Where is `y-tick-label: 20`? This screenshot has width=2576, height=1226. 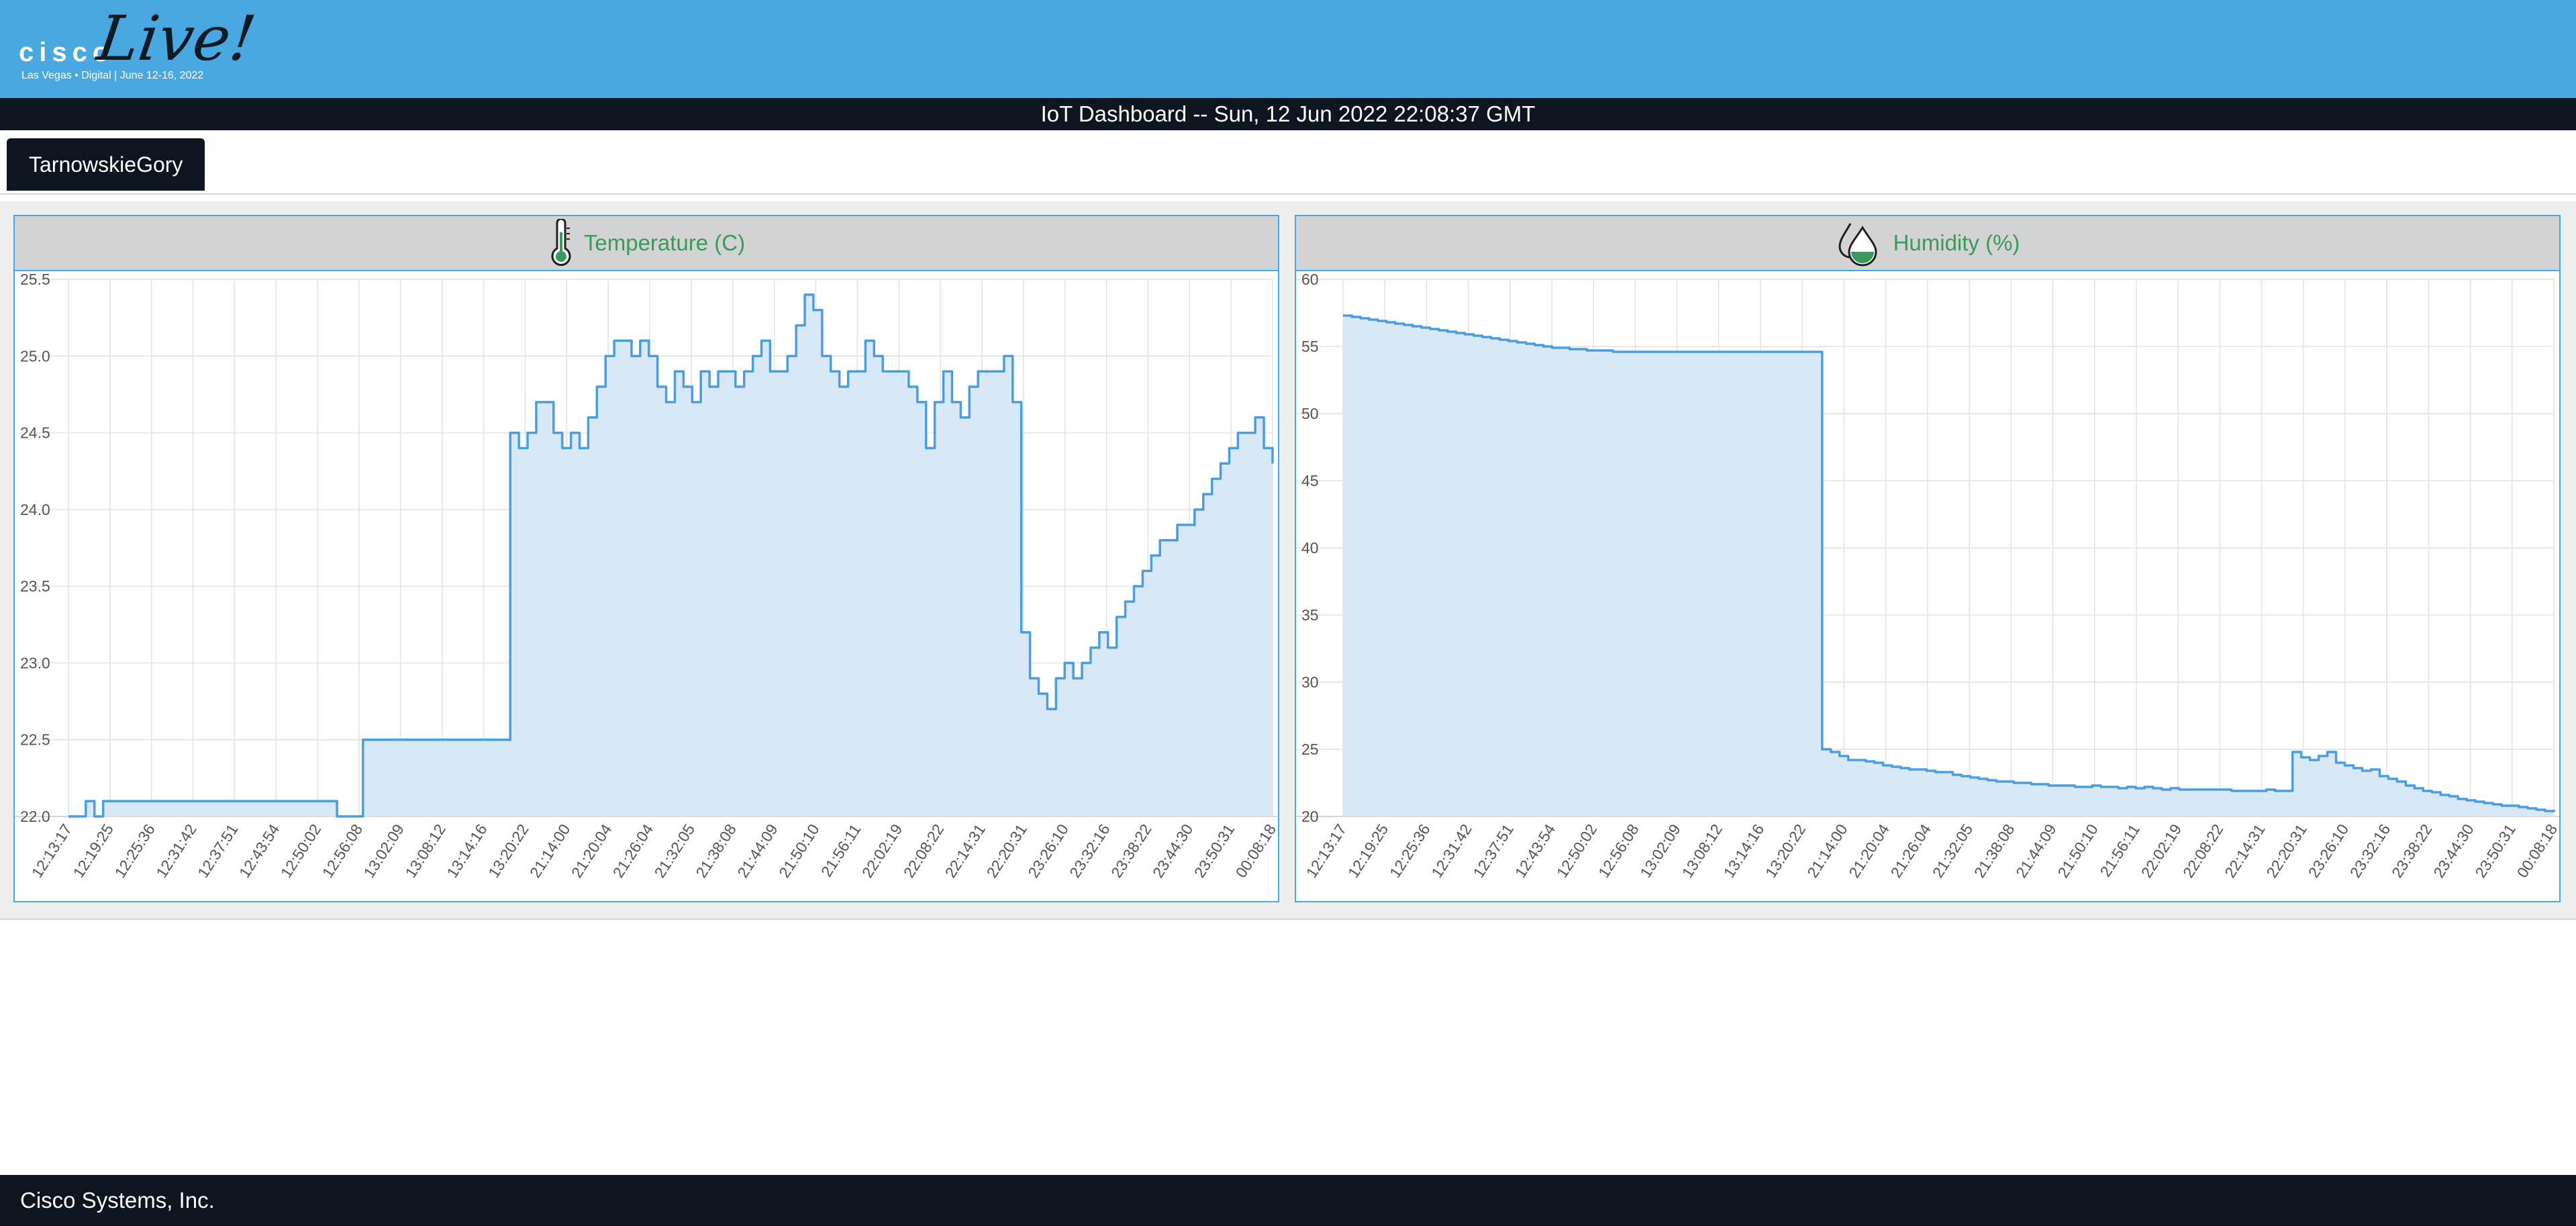
y-tick-label: 20 is located at coordinates (1310, 816).